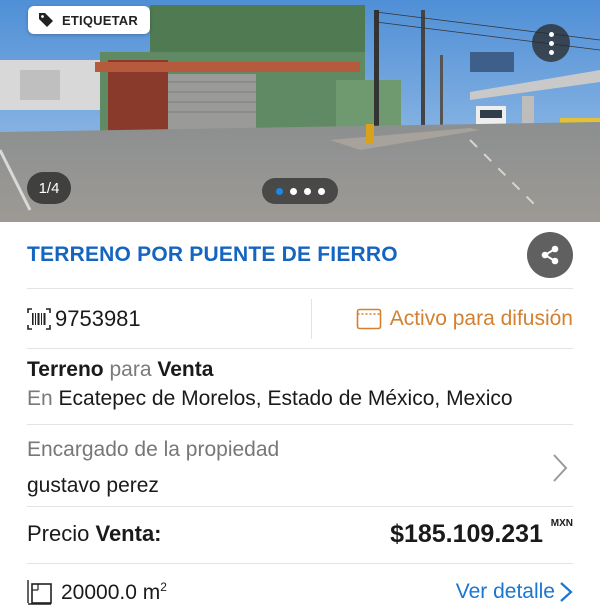 The image size is (600, 608). What do you see at coordinates (128, 533) in the screenshot?
I see `price-operation: Venta:` at bounding box center [128, 533].